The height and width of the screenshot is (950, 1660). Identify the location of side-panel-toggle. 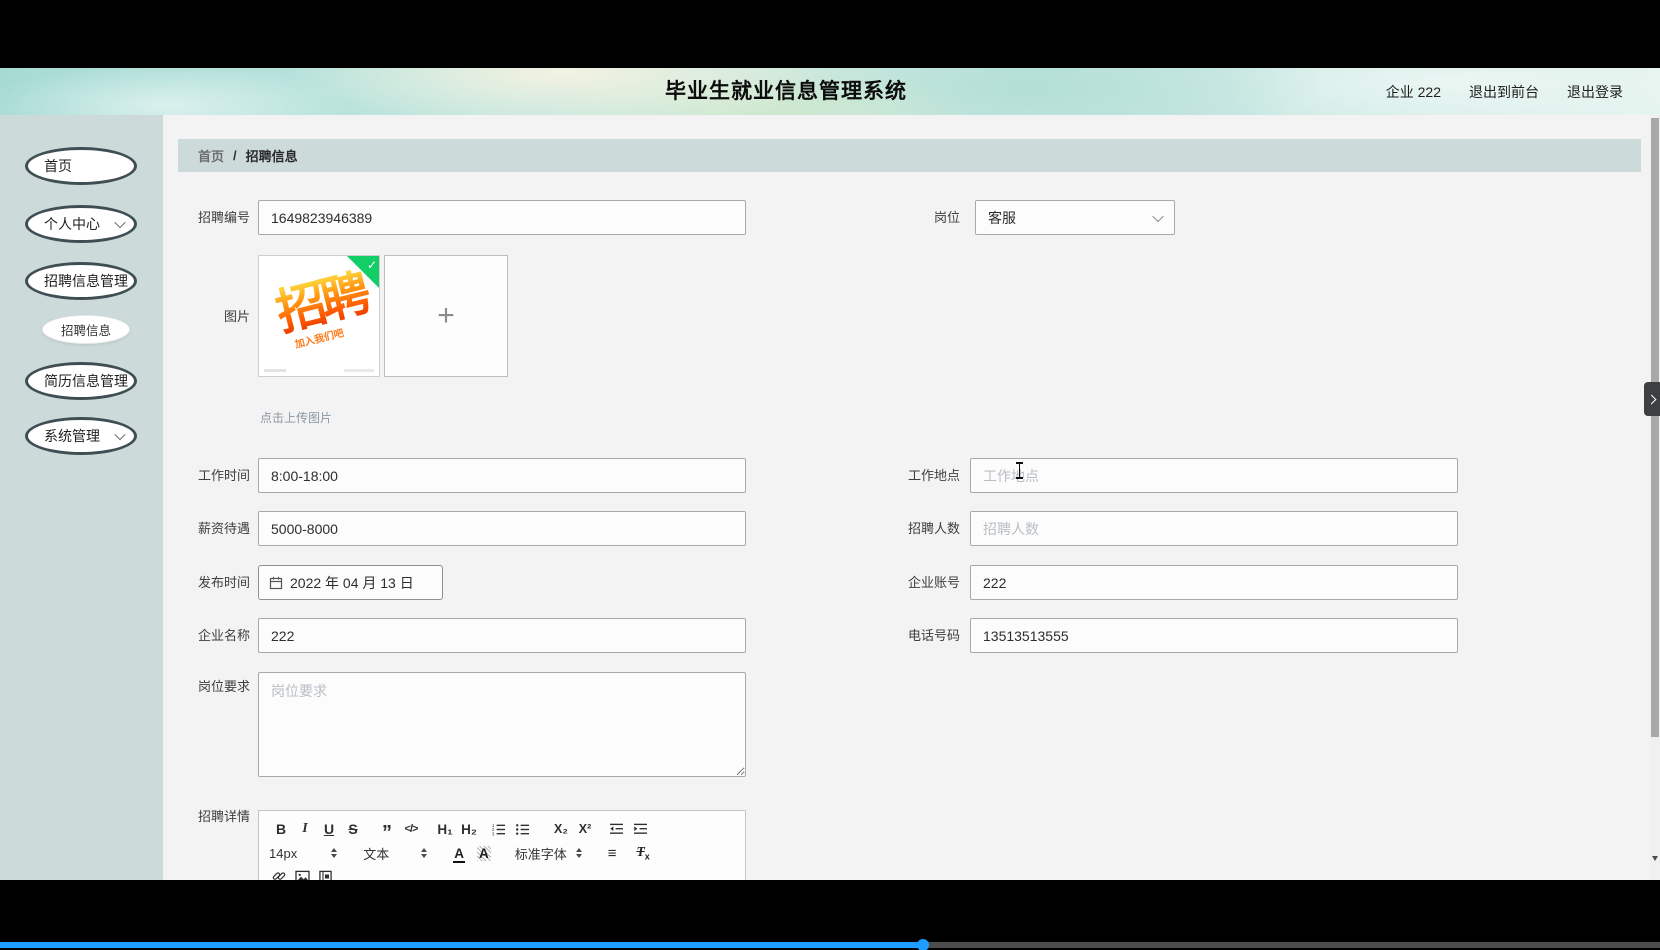
(1652, 399).